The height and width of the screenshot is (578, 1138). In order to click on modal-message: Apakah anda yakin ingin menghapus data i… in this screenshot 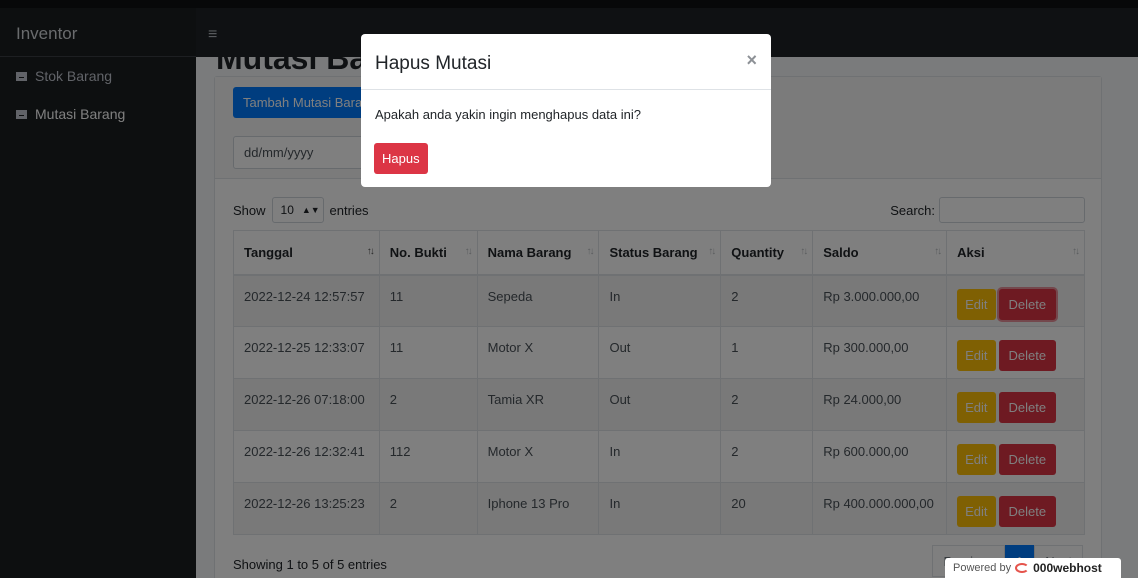, I will do `click(508, 114)`.